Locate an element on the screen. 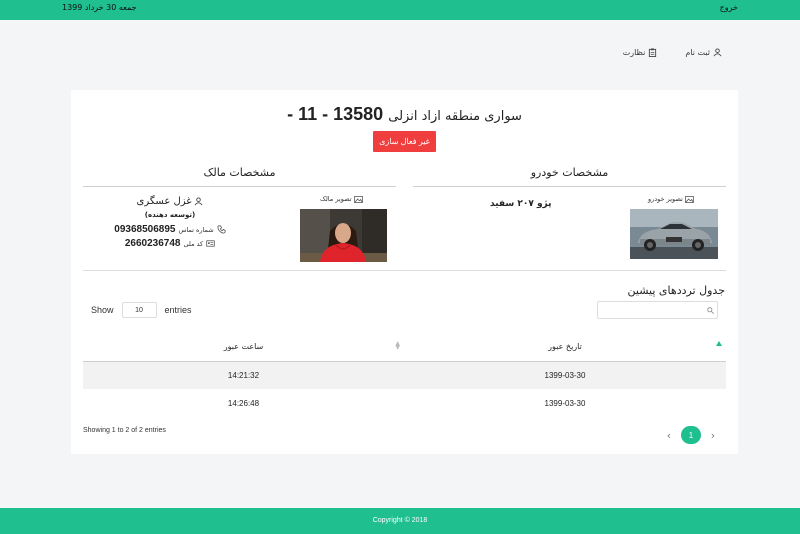  current-date: جمعه 30 خرداد 1399 is located at coordinates (99, 7).